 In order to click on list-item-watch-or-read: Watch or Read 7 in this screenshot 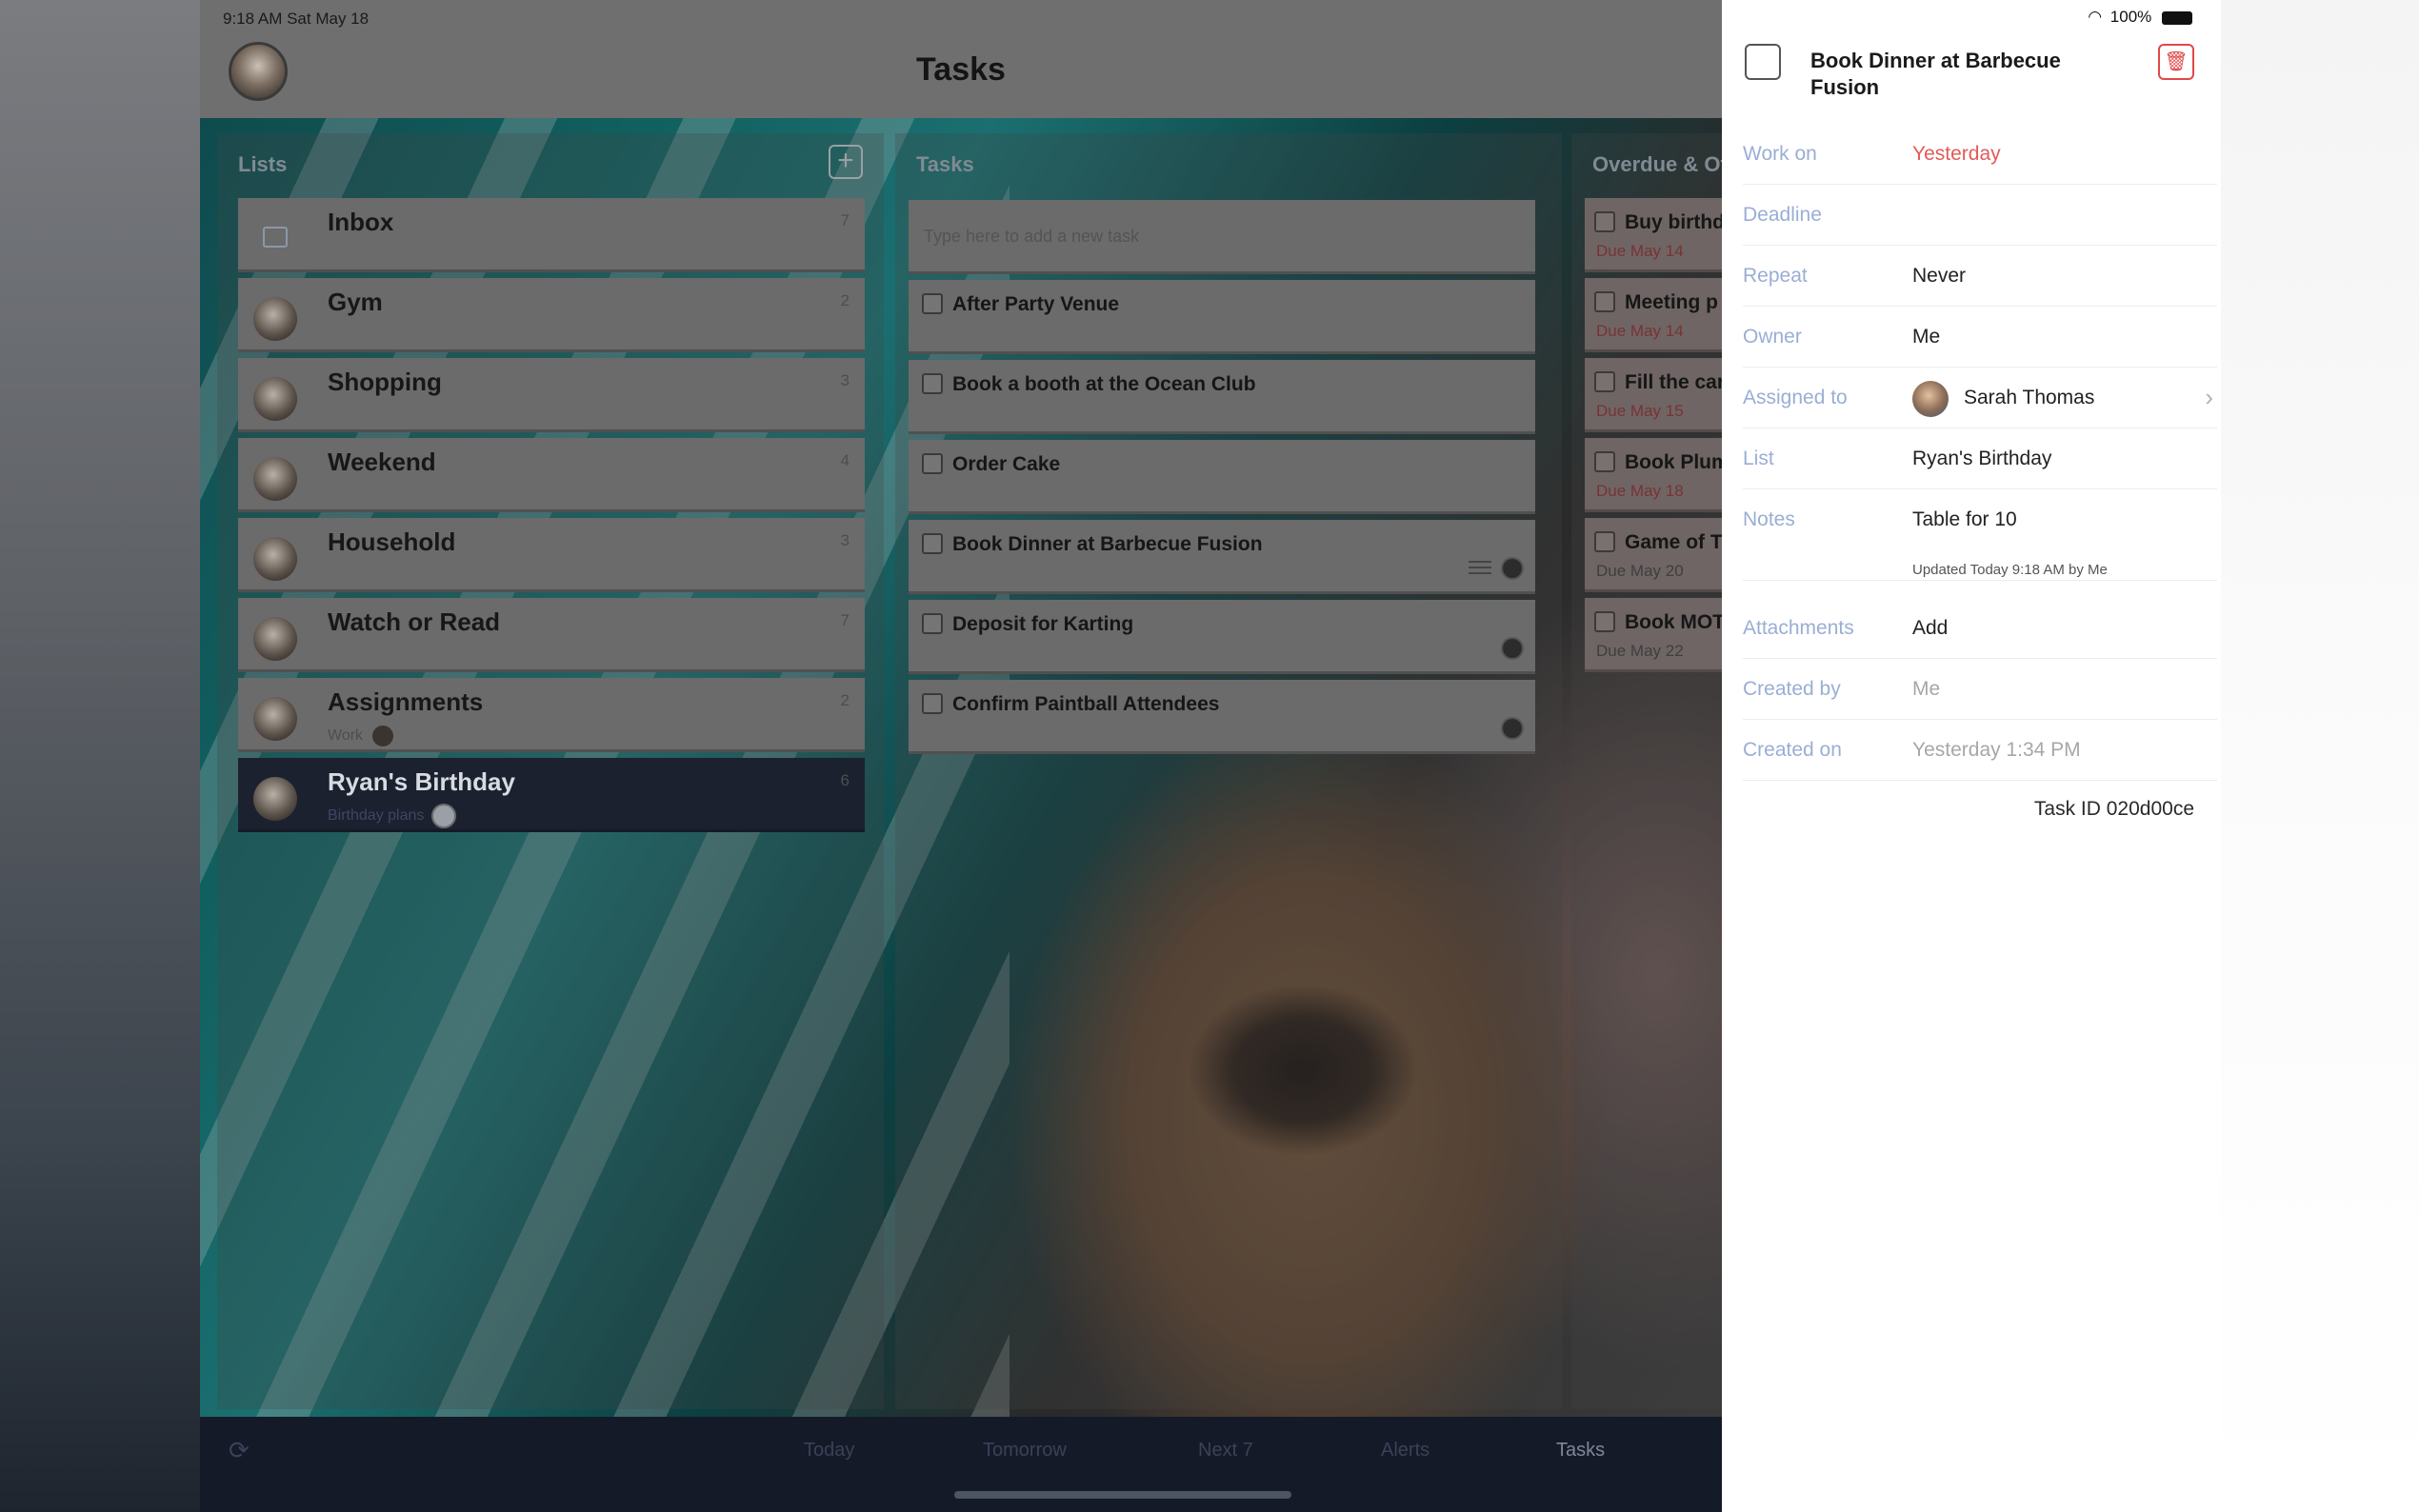, I will do `click(551, 635)`.